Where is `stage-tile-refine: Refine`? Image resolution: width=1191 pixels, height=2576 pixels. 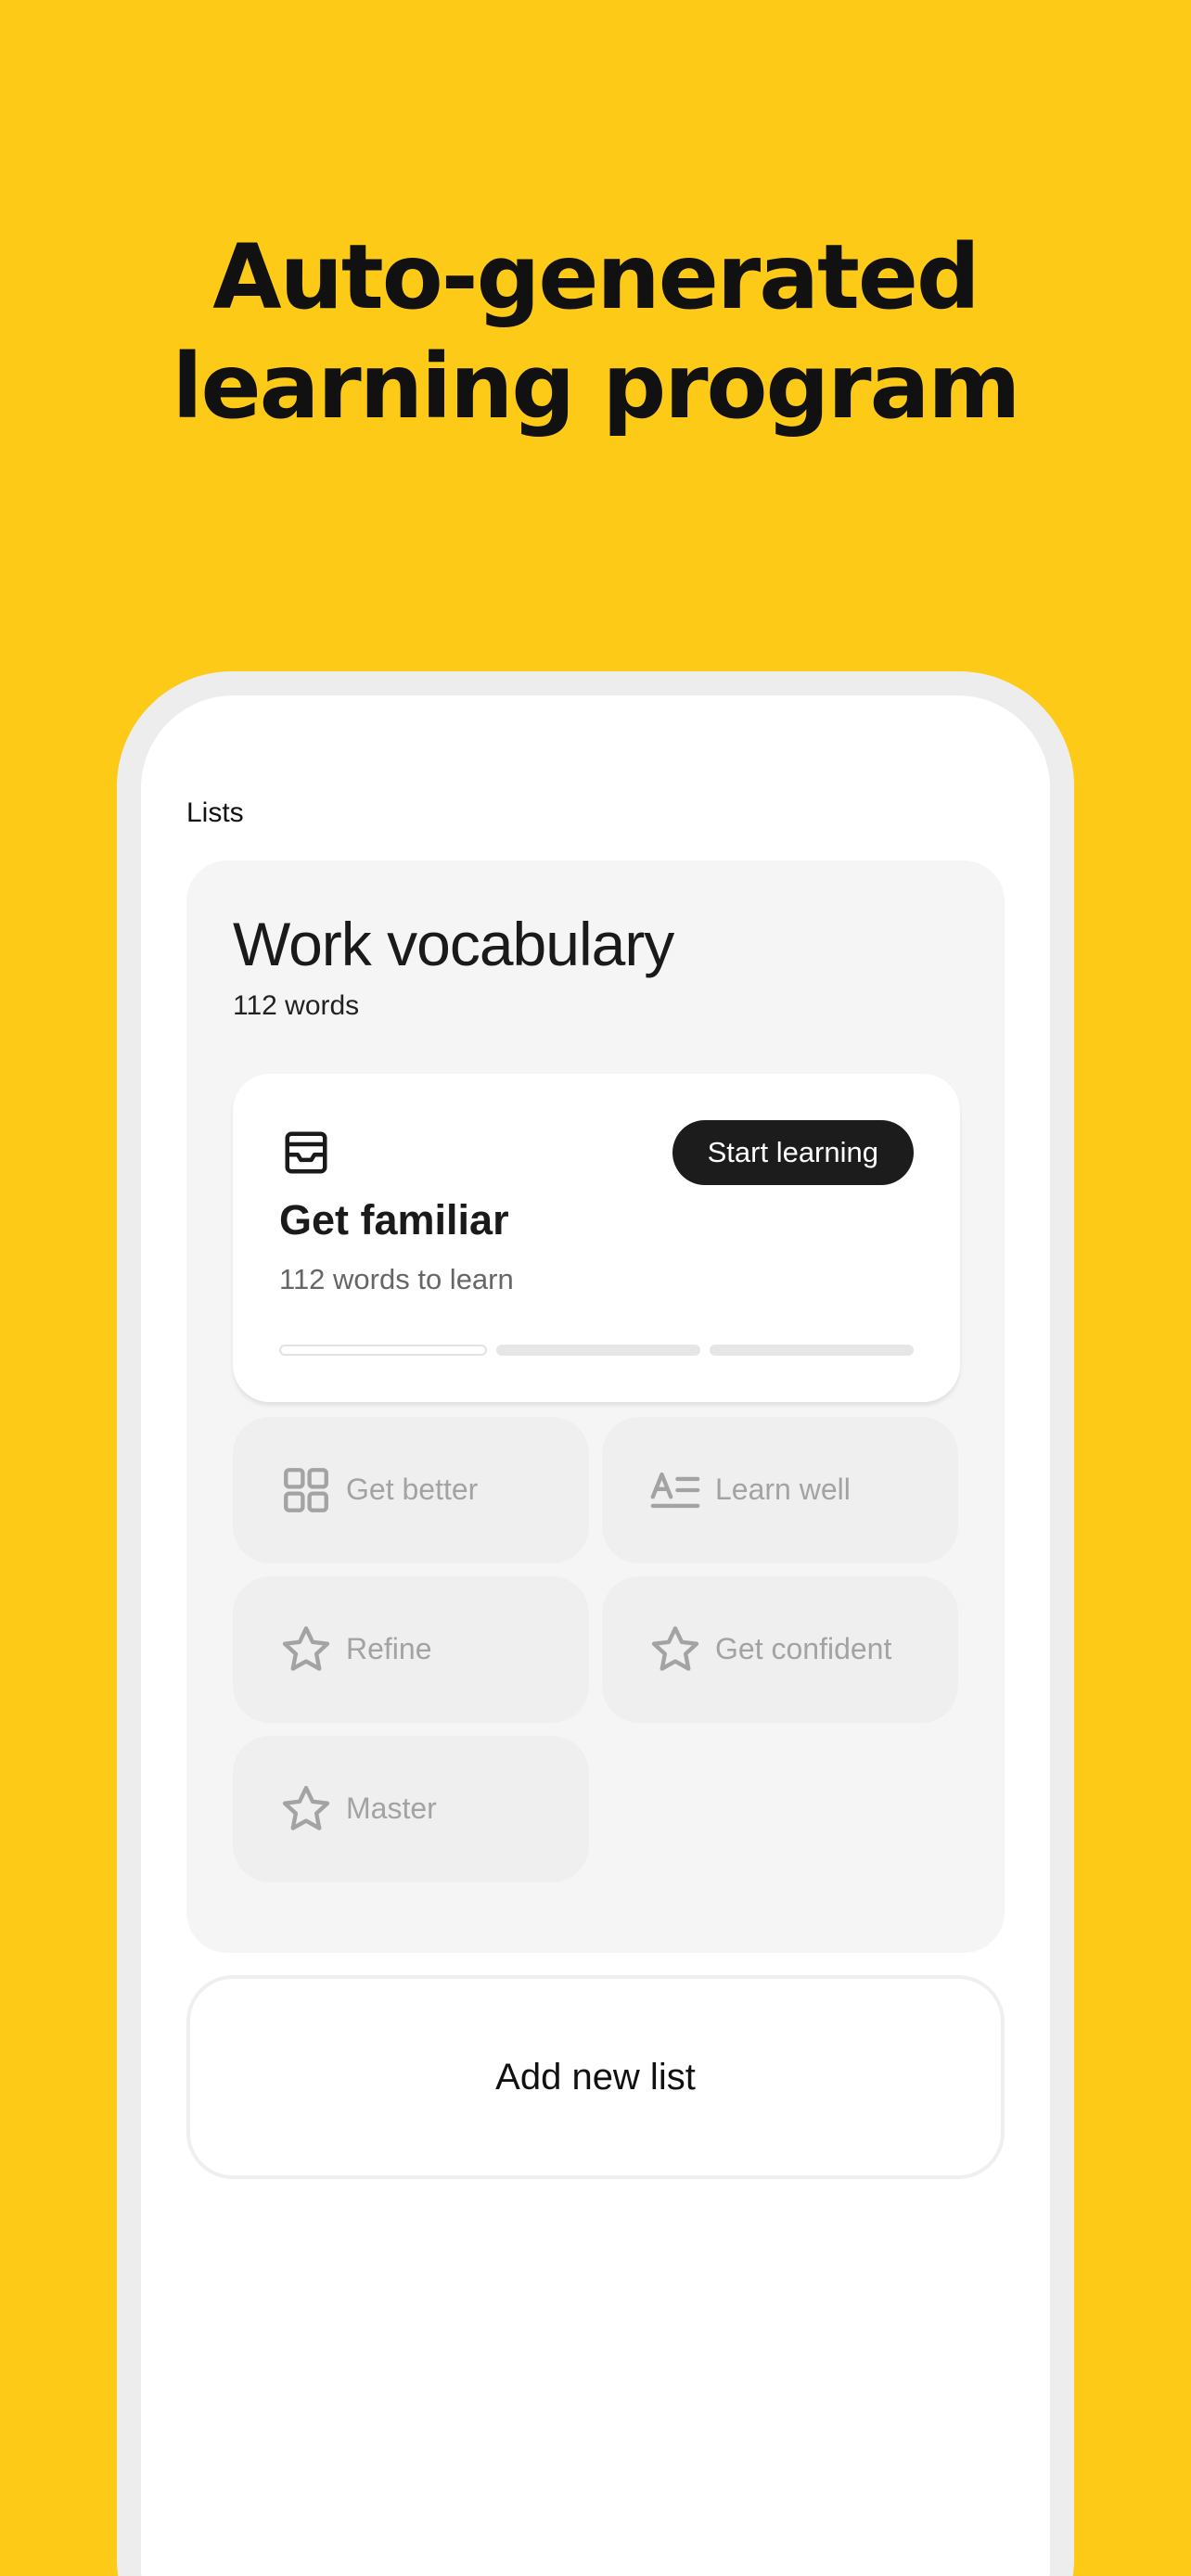 stage-tile-refine: Refine is located at coordinates (411, 1649).